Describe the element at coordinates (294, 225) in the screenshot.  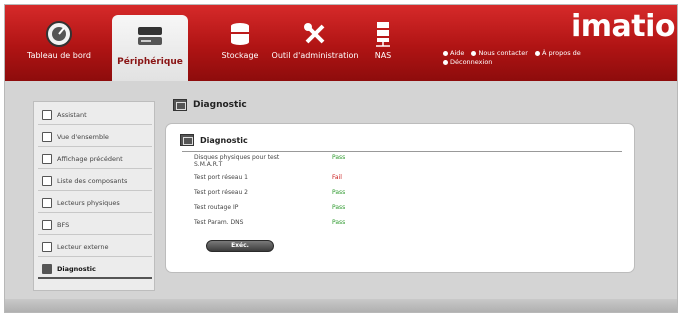
I see `diagnostic-row-dns: Test Param. DNS Pass` at that location.